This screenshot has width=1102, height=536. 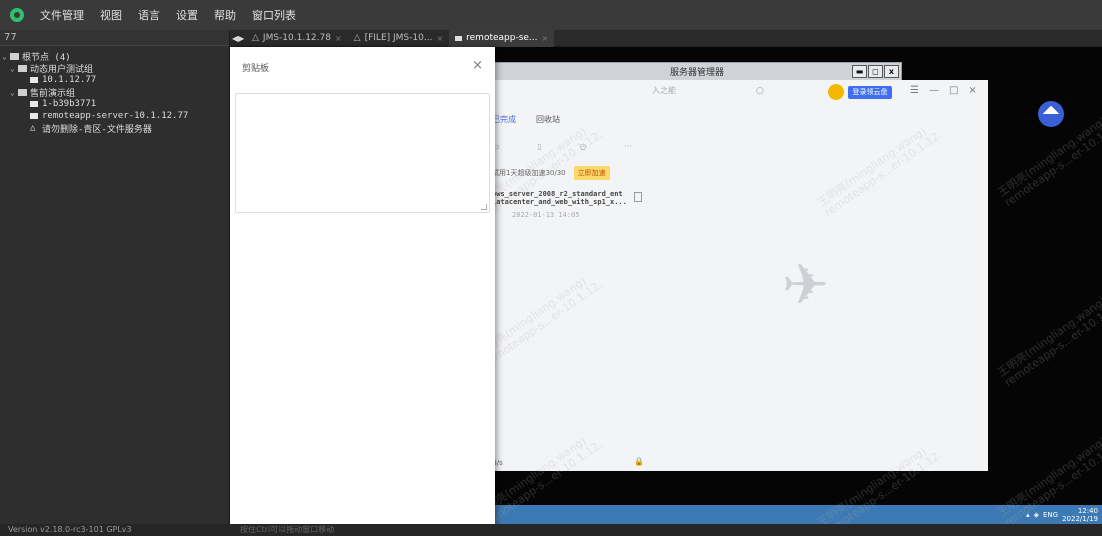 What do you see at coordinates (934, 90) in the screenshot?
I see `minimize-icon: —` at bounding box center [934, 90].